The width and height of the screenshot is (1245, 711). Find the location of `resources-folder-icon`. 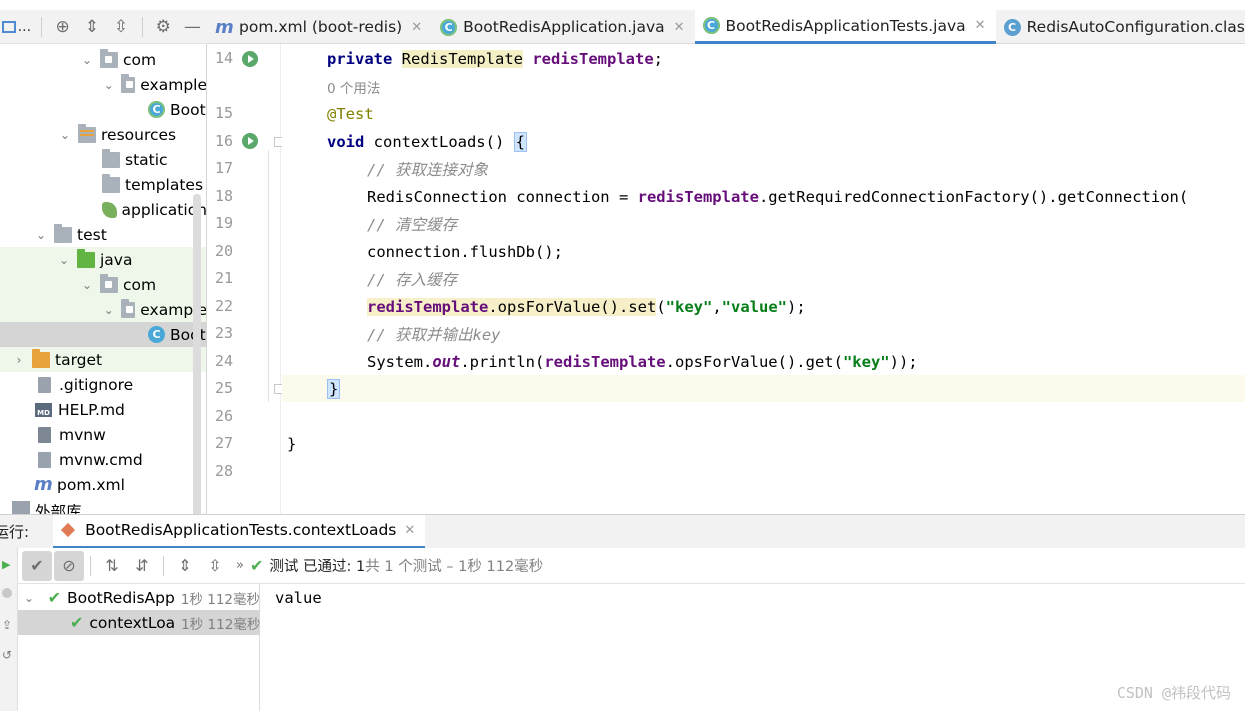

resources-folder-icon is located at coordinates (87, 133).